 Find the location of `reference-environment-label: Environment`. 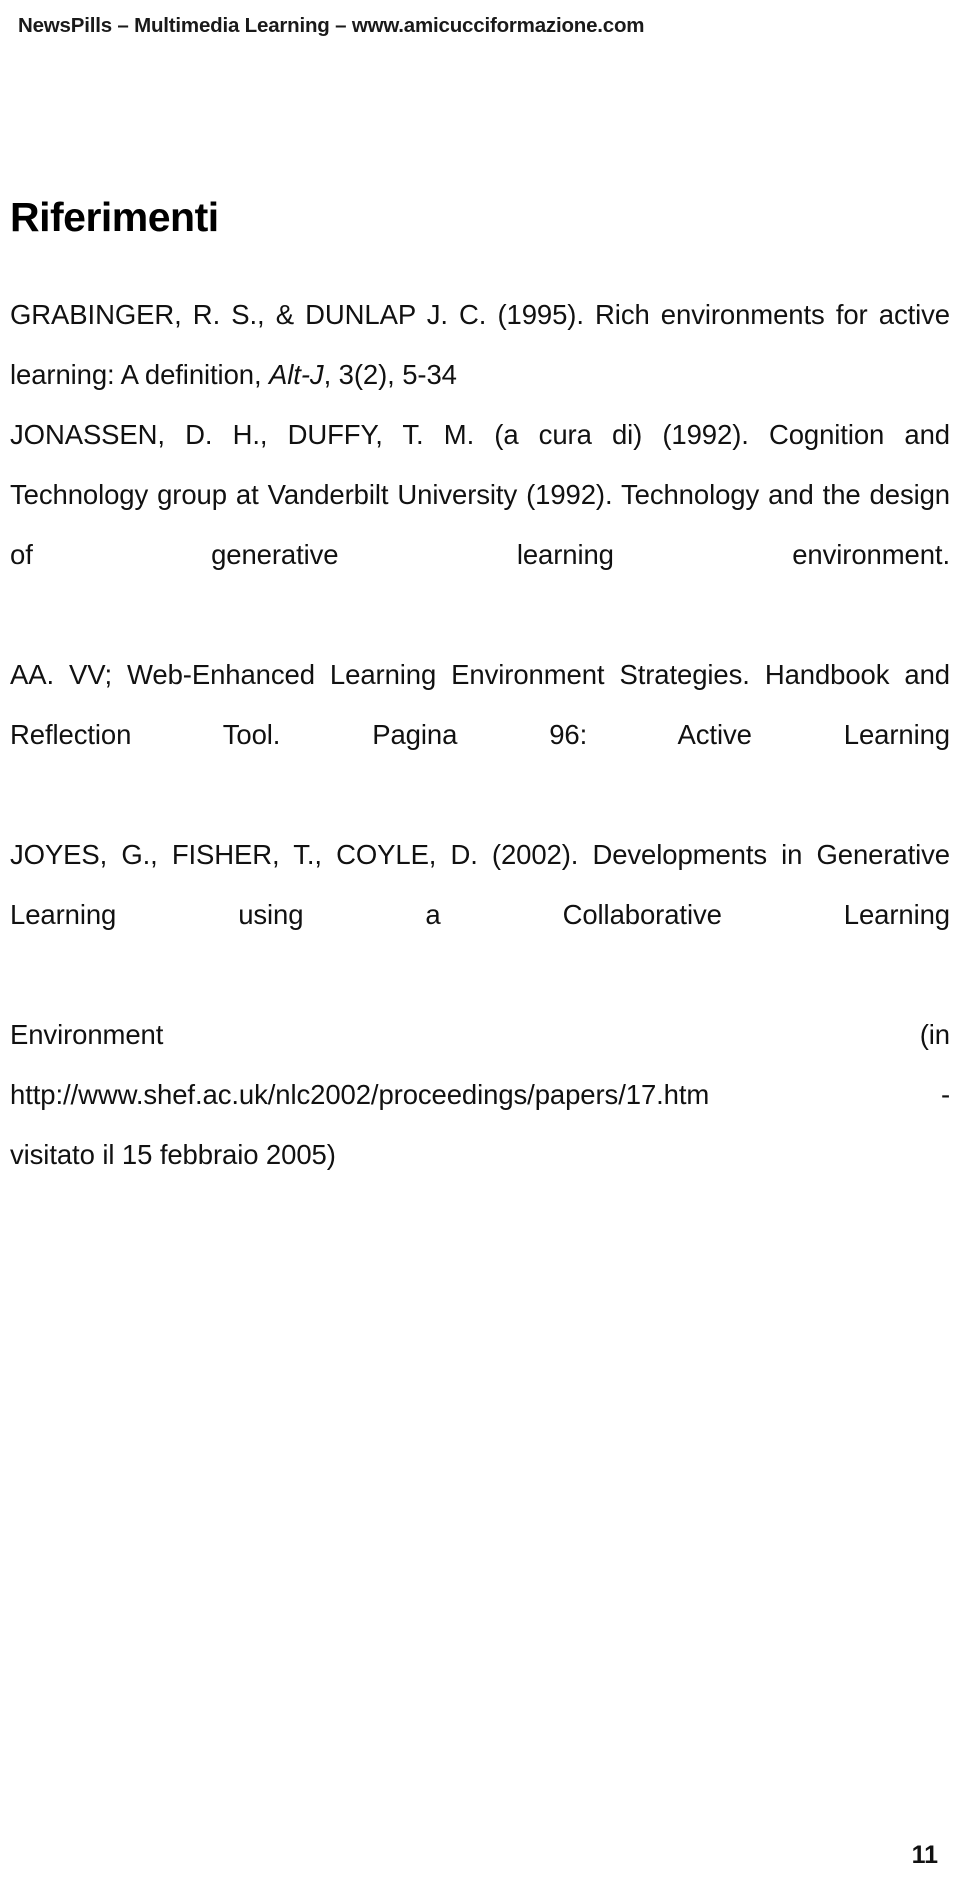

reference-environment-label: Environment is located at coordinates (87, 1035).